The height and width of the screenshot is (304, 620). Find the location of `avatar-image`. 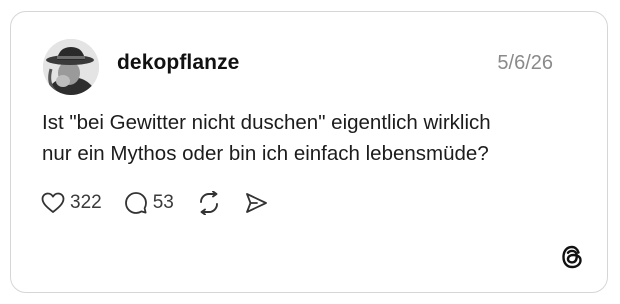

avatar-image is located at coordinates (71, 67).